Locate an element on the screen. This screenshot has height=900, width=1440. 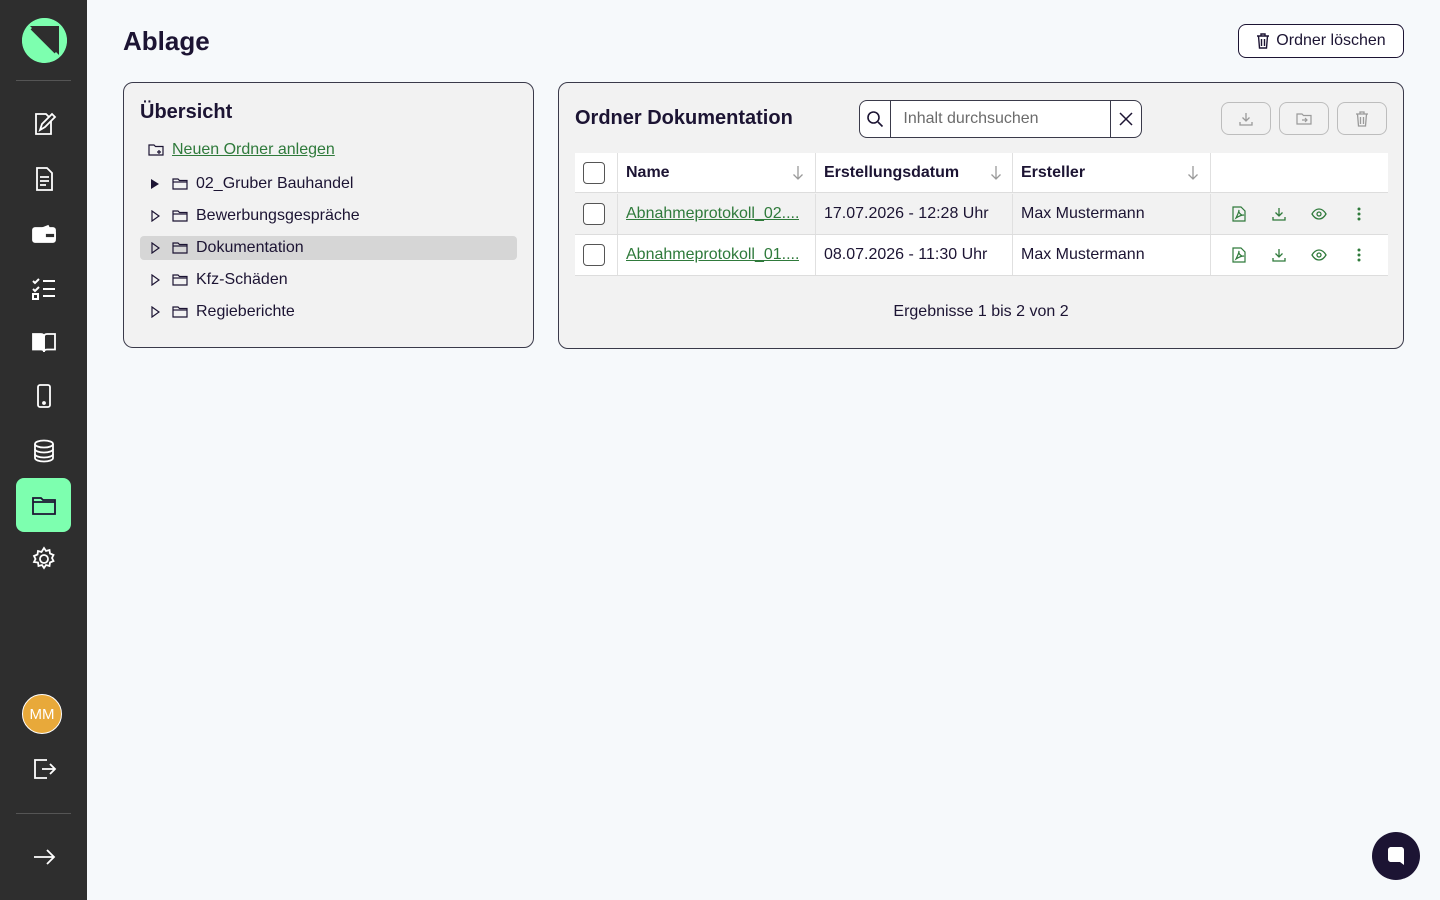
caret-down-filled-icon is located at coordinates (157, 184).